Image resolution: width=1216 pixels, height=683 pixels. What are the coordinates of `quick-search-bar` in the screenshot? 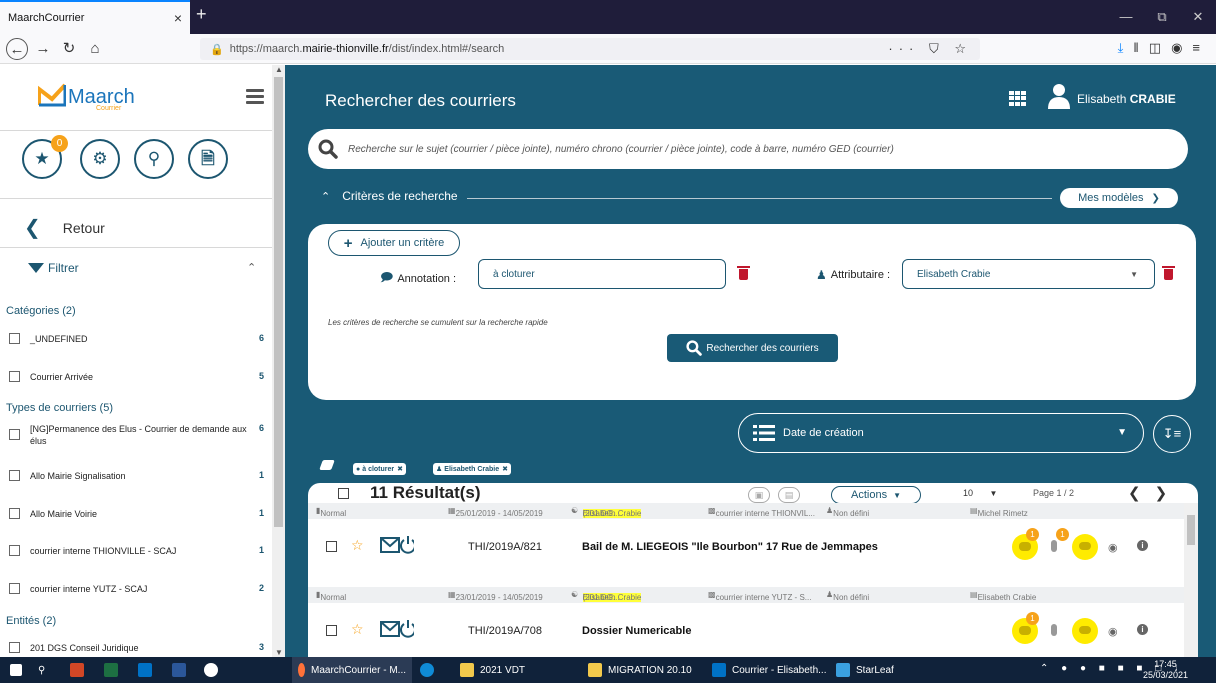 It's located at (748, 149).